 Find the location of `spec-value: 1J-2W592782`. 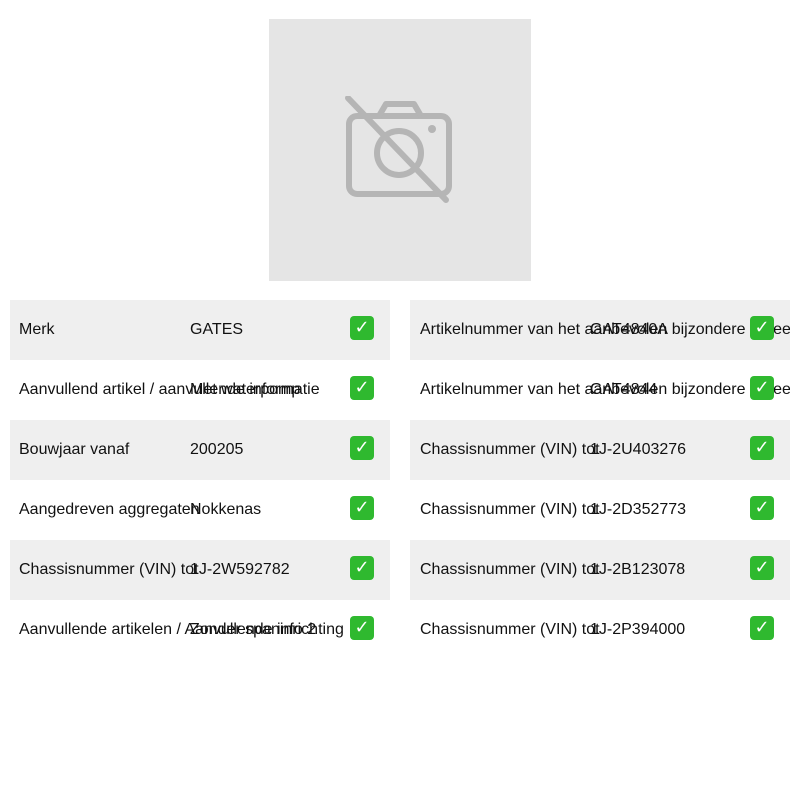

spec-value: 1J-2W592782 is located at coordinates (240, 569).